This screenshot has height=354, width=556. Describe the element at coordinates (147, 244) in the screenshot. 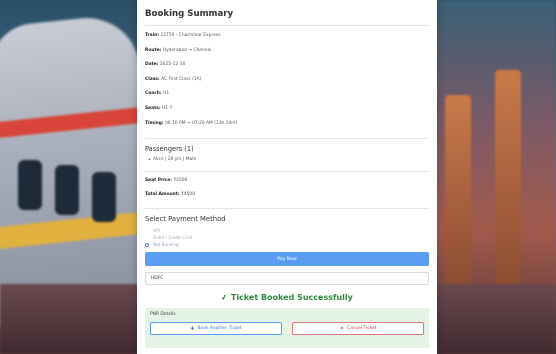

I see `radio-selected-icon` at that location.